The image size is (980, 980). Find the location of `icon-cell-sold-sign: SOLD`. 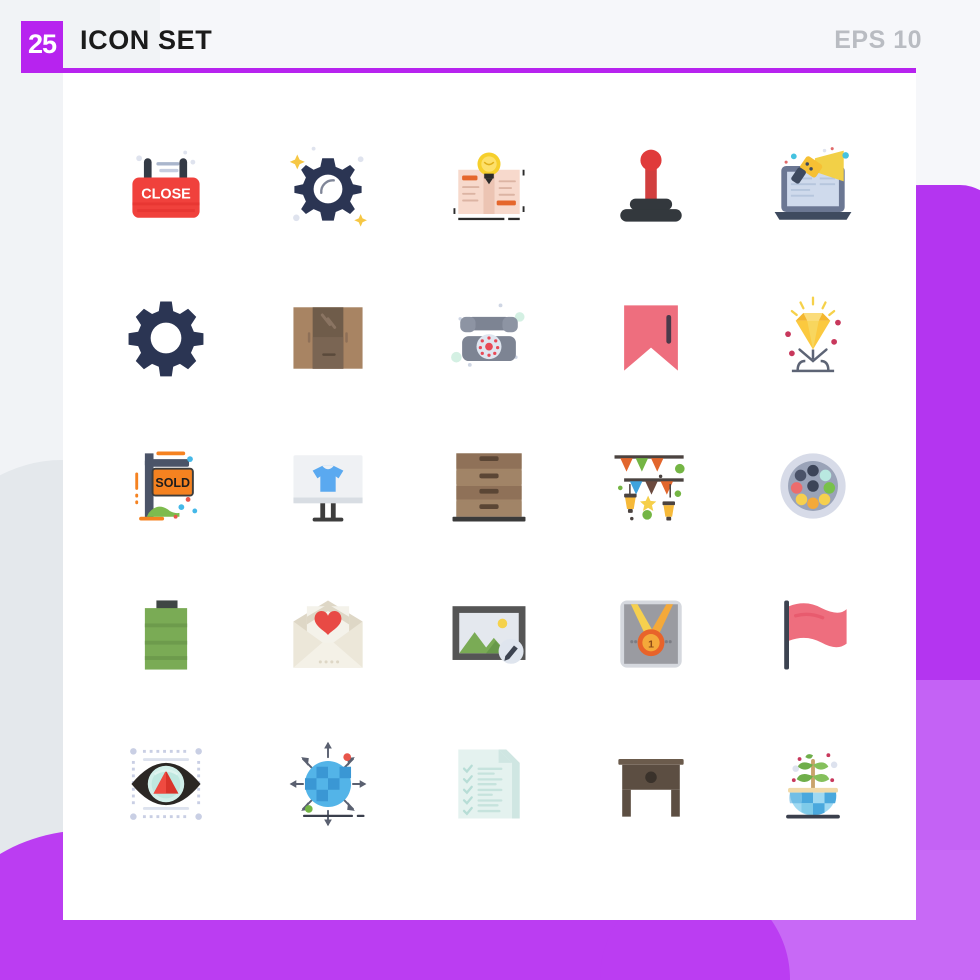

icon-cell-sold-sign: SOLD is located at coordinates (166, 486).